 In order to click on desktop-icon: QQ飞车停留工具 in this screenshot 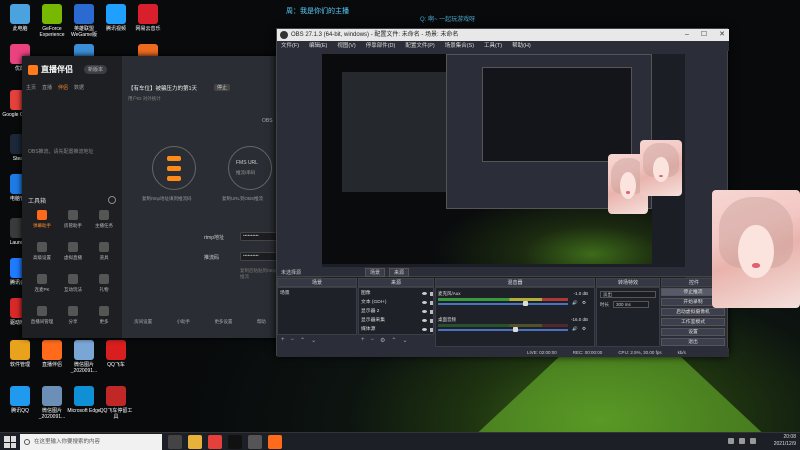, I will do `click(116, 406)`.